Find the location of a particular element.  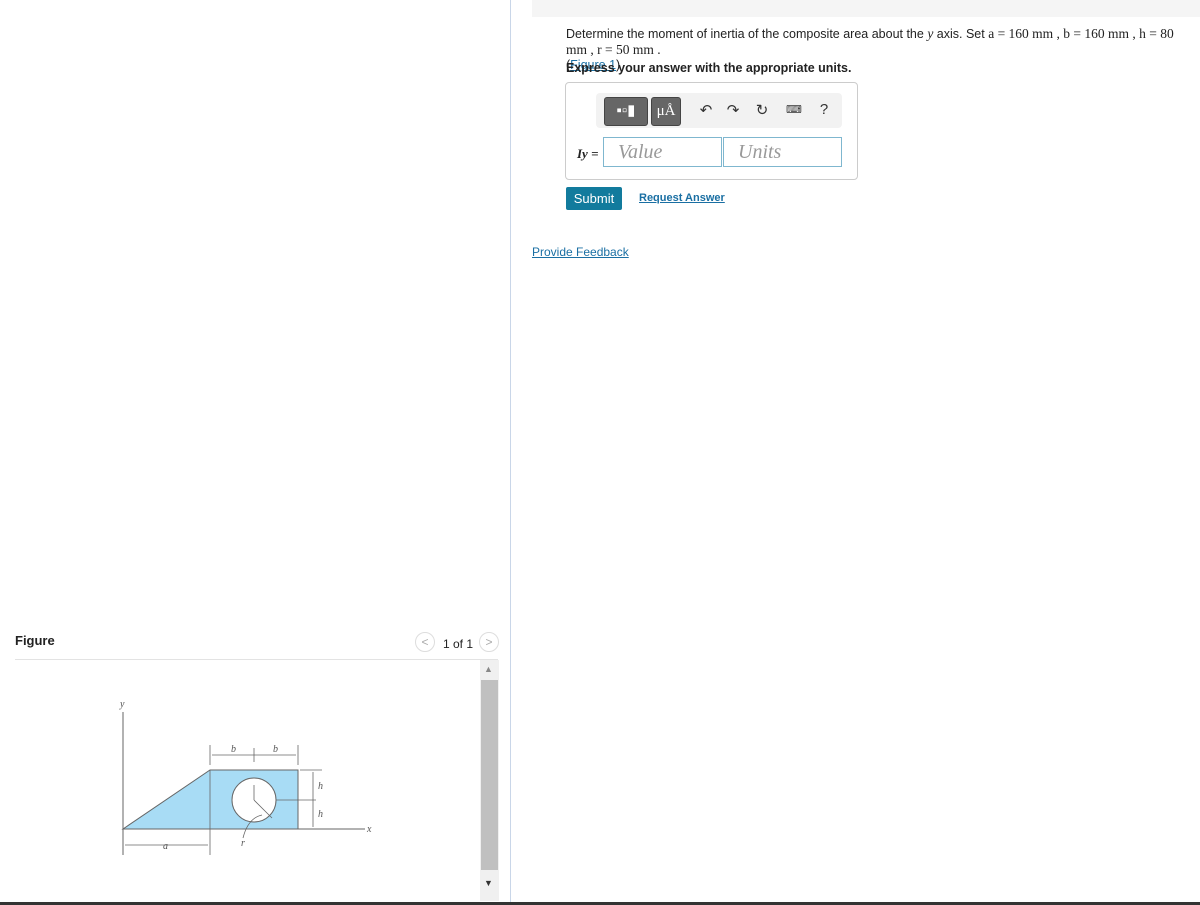

label-h1: h is located at coordinates (320, 786).